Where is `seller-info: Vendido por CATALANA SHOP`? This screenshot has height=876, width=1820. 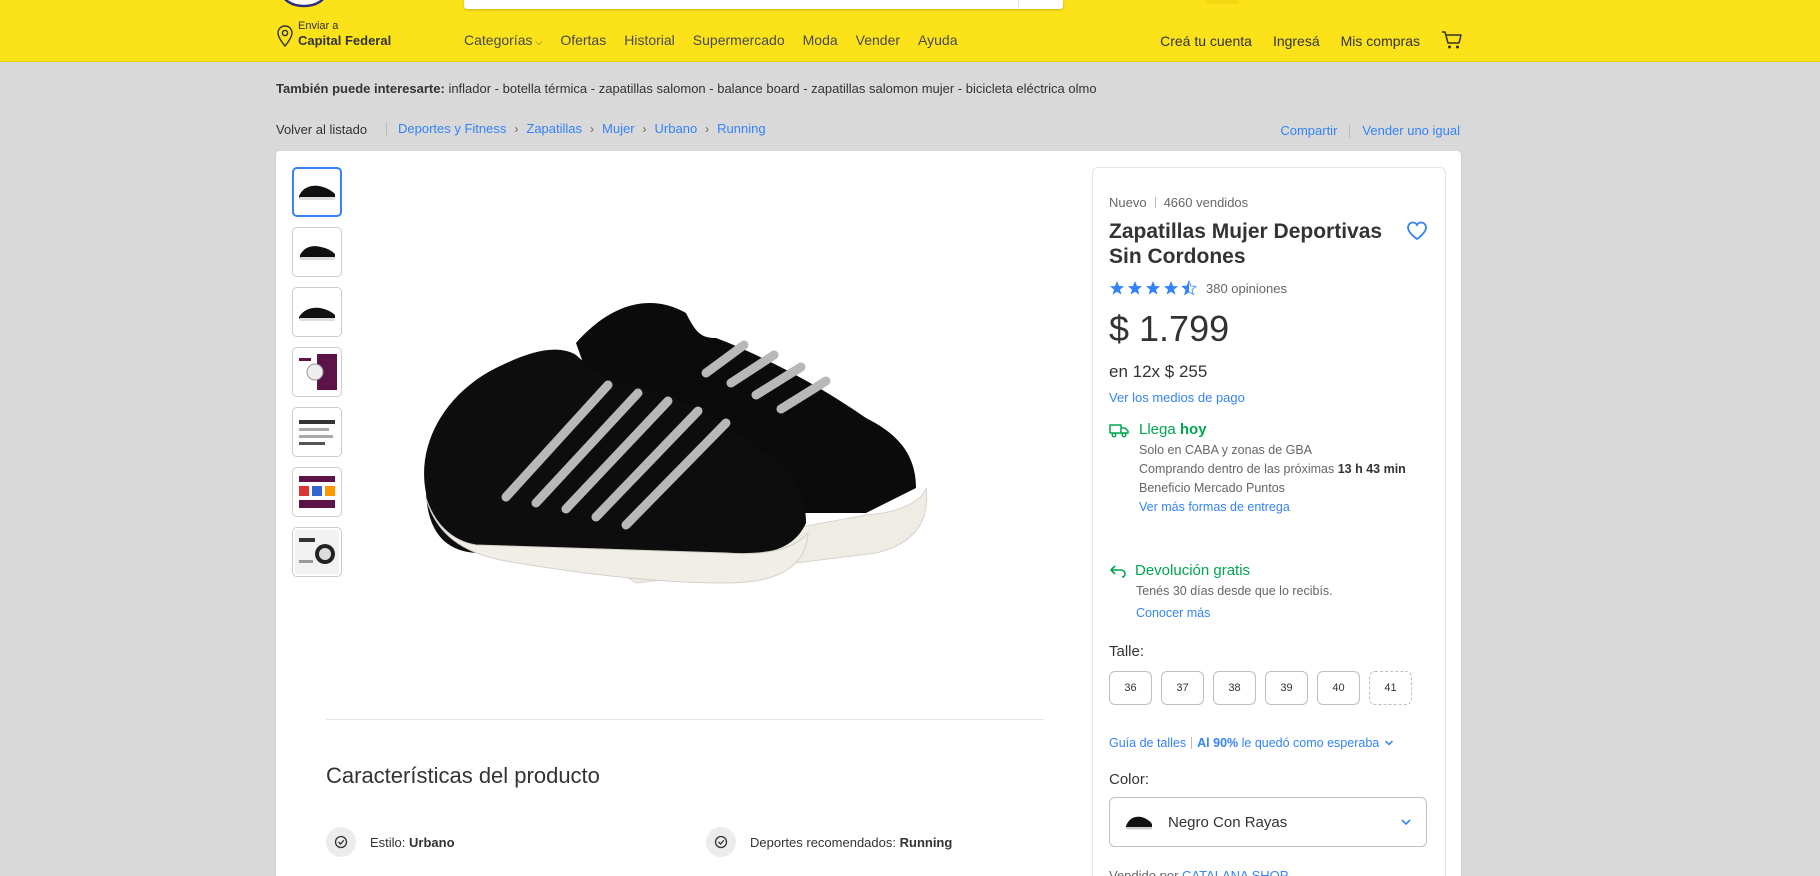 seller-info: Vendido por CATALANA SHOP is located at coordinates (1198, 872).